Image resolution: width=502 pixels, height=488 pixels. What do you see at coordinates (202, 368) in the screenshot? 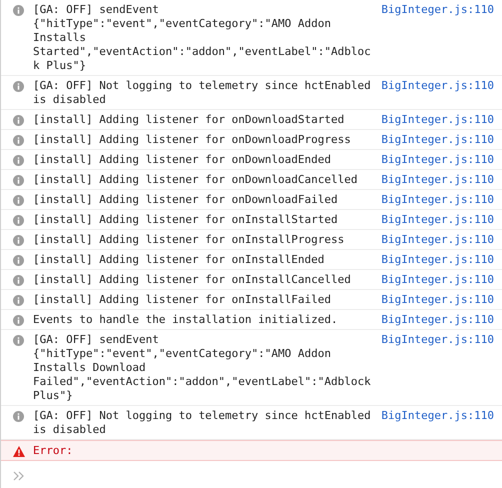
I see `log-message: [GA: OFF] sendEvent {"hitType":"event","eventCategory":"AMO Addon Installs Download Failed","eventAction":"addon","eventLabel":"Adblock Plus"}` at bounding box center [202, 368].